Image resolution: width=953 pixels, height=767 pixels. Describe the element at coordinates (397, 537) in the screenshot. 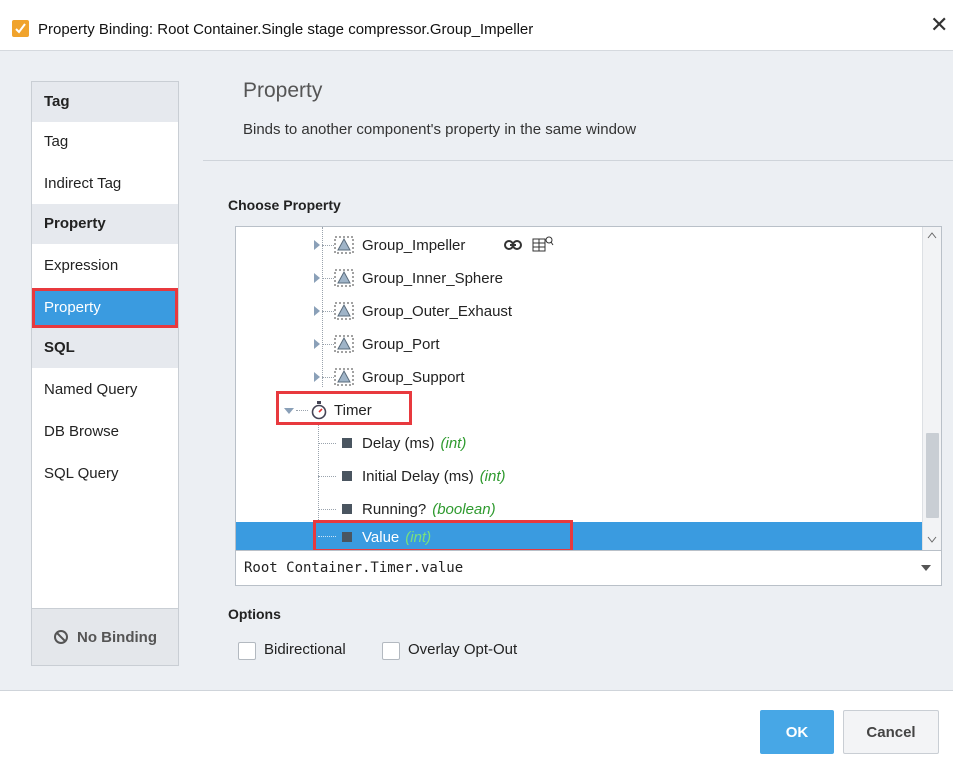

I see `tree-node-label: Value (int)` at that location.